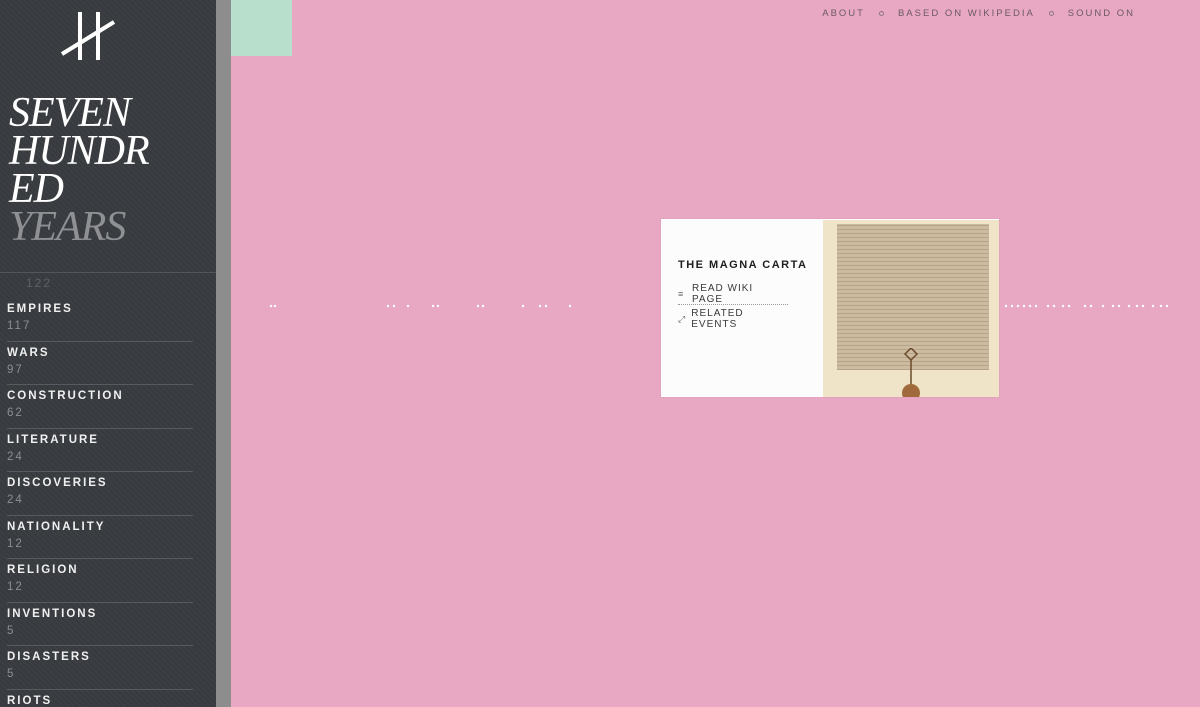 The image size is (1200, 707). Describe the element at coordinates (40, 309) in the screenshot. I see `category-name: EMPIRES` at that location.